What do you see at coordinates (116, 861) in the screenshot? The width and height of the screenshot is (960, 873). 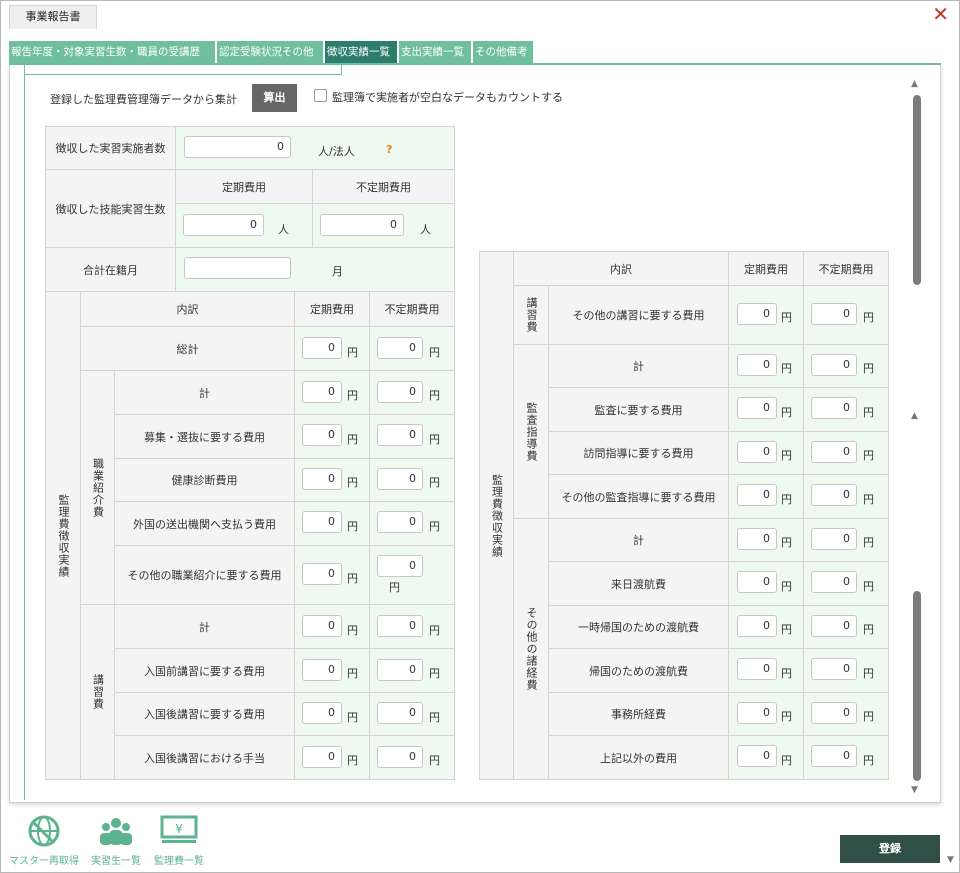 I see `trainee-list-label: 実習生一覧` at bounding box center [116, 861].